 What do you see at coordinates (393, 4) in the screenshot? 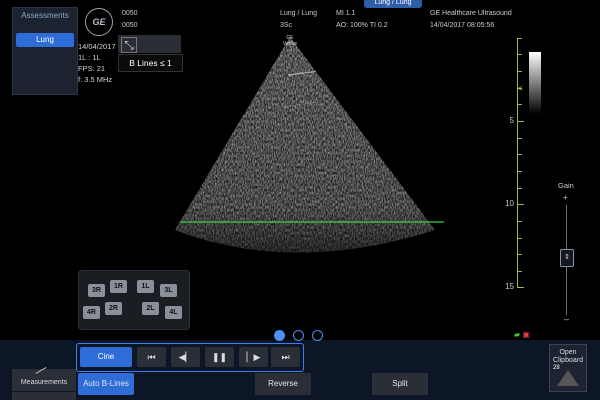
I see `exam-tab: Lung / Lung` at bounding box center [393, 4].